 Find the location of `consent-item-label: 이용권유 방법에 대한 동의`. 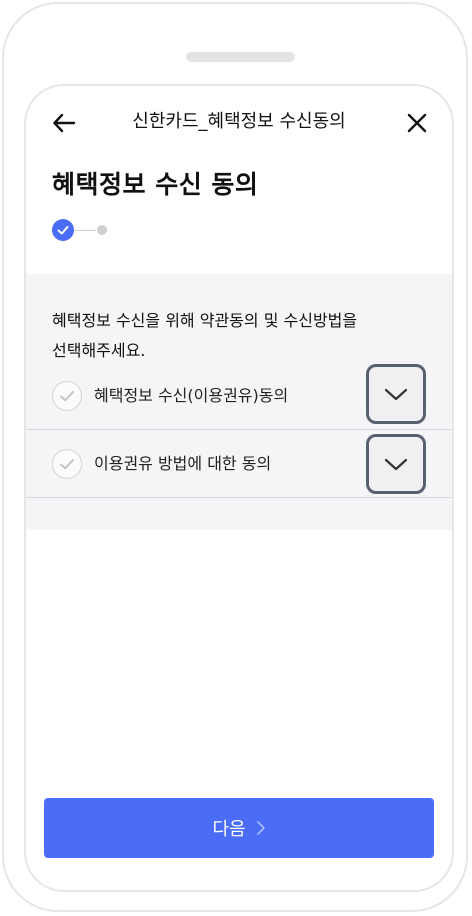

consent-item-label: 이용권유 방법에 대한 동의 is located at coordinates (182, 464).